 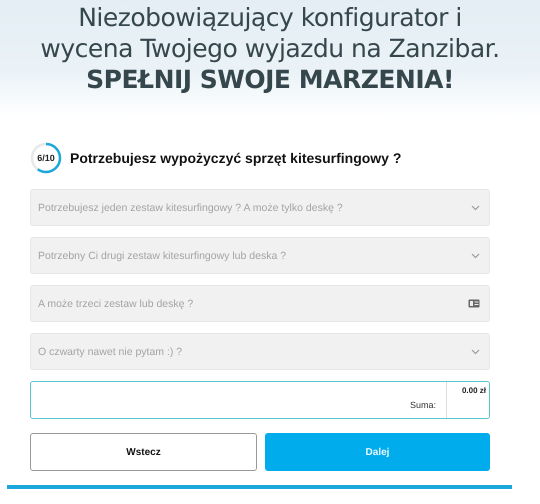 What do you see at coordinates (236, 158) in the screenshot?
I see `question-title: Potrzebujesz wypożyczyć sprzęt kitesurfingowy ?` at bounding box center [236, 158].